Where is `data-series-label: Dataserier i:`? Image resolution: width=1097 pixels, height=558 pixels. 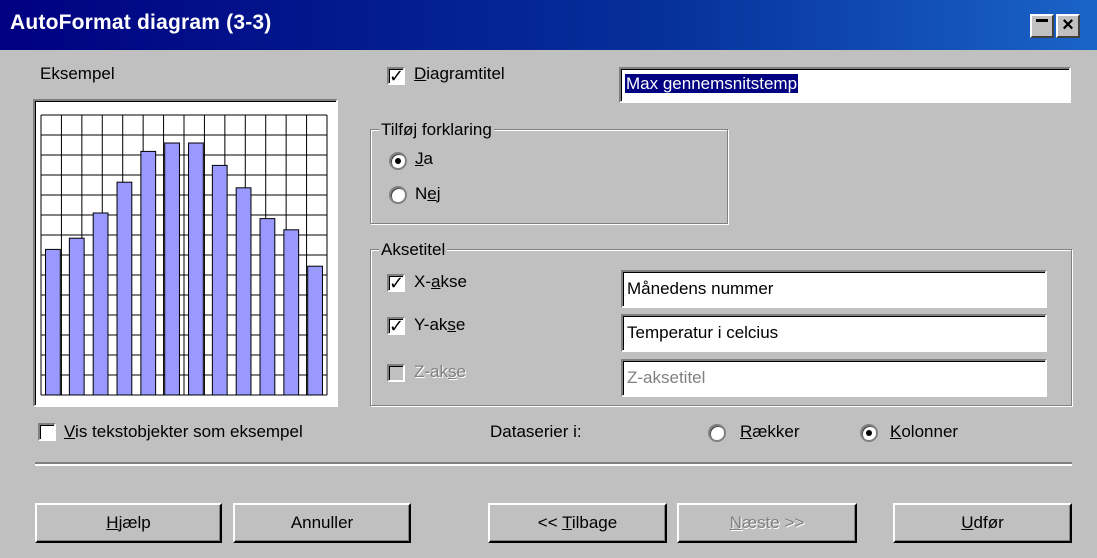 data-series-label: Dataserier i: is located at coordinates (536, 431).